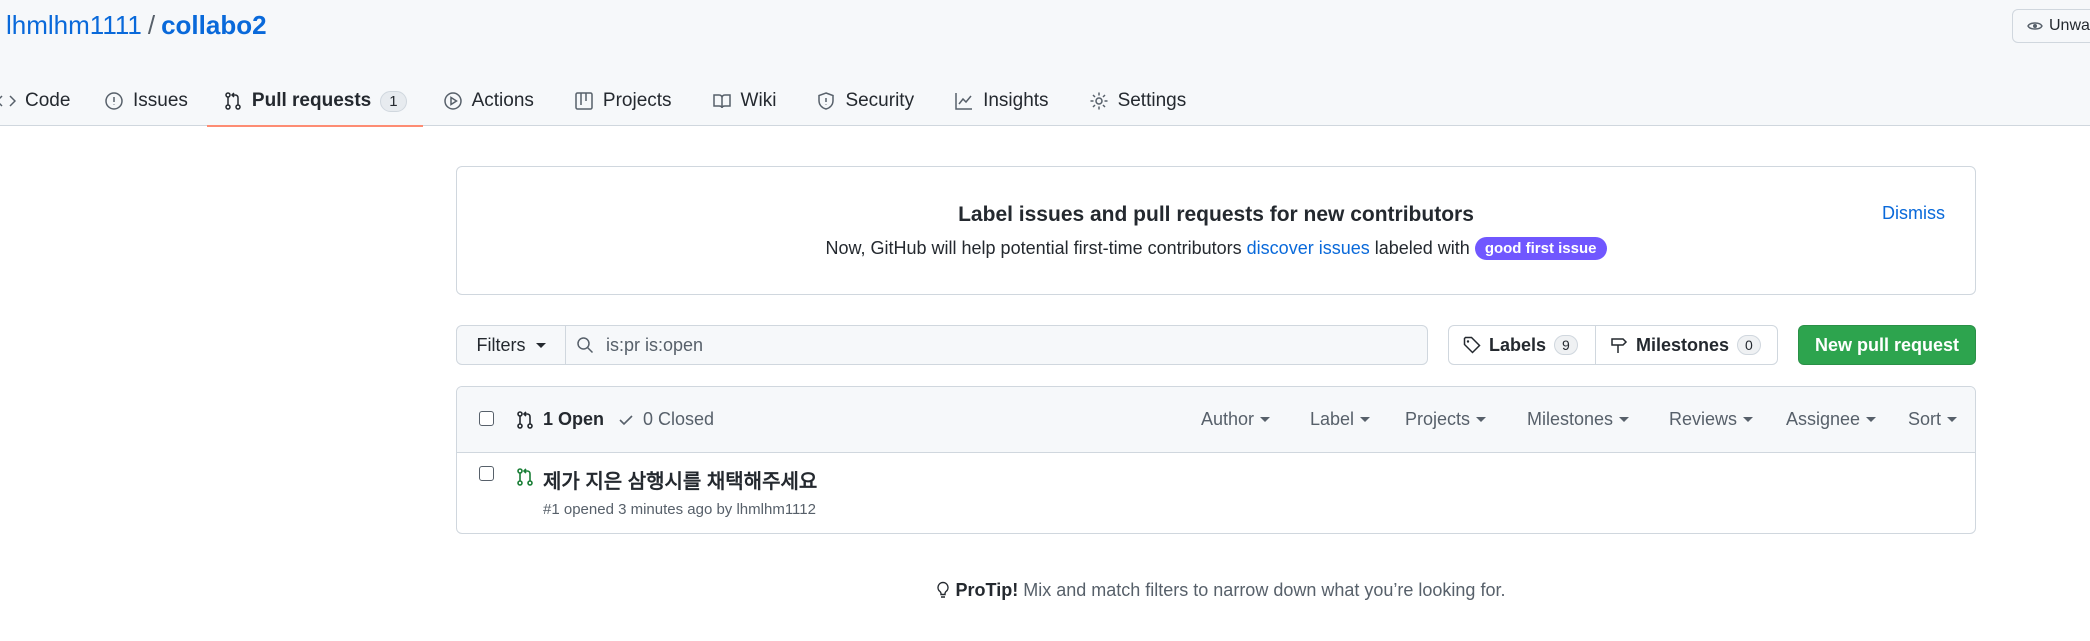 The height and width of the screenshot is (641, 2090). Describe the element at coordinates (1016, 100) in the screenshot. I see `tab-label: Insights` at that location.